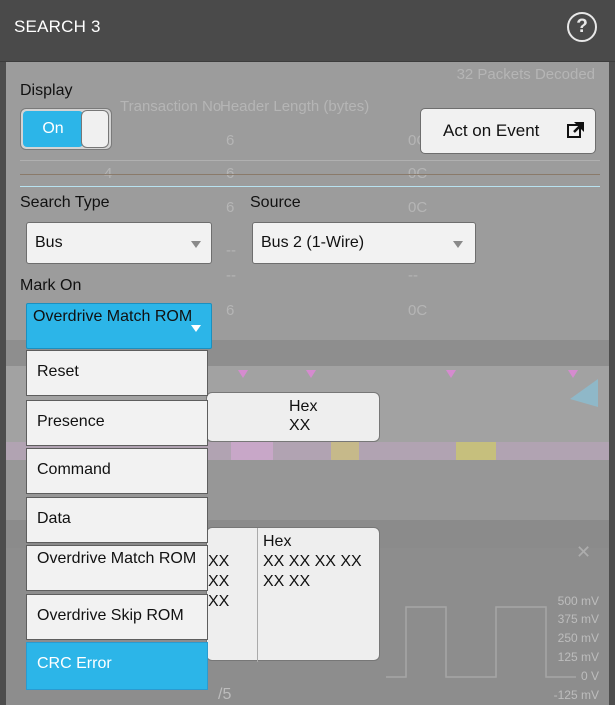 The height and width of the screenshot is (705, 615). What do you see at coordinates (117, 520) in the screenshot?
I see `menu-item-data: Data` at bounding box center [117, 520].